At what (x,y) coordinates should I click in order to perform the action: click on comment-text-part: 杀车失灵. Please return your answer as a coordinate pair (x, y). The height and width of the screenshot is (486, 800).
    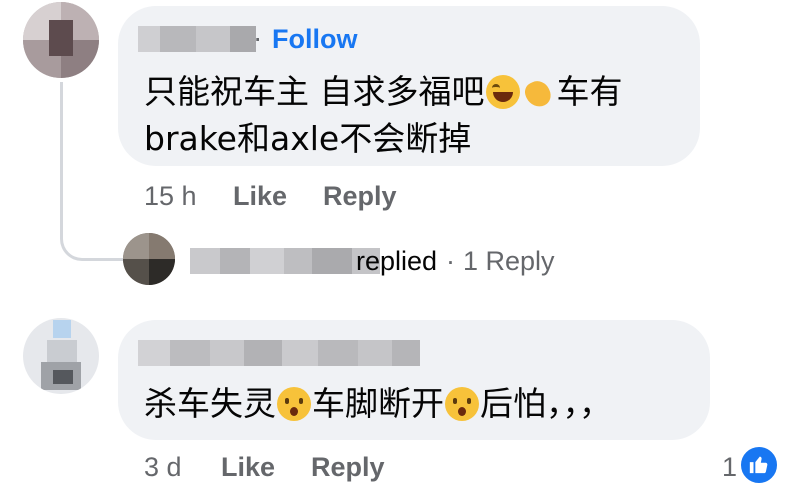
    Looking at the image, I should click on (210, 403).